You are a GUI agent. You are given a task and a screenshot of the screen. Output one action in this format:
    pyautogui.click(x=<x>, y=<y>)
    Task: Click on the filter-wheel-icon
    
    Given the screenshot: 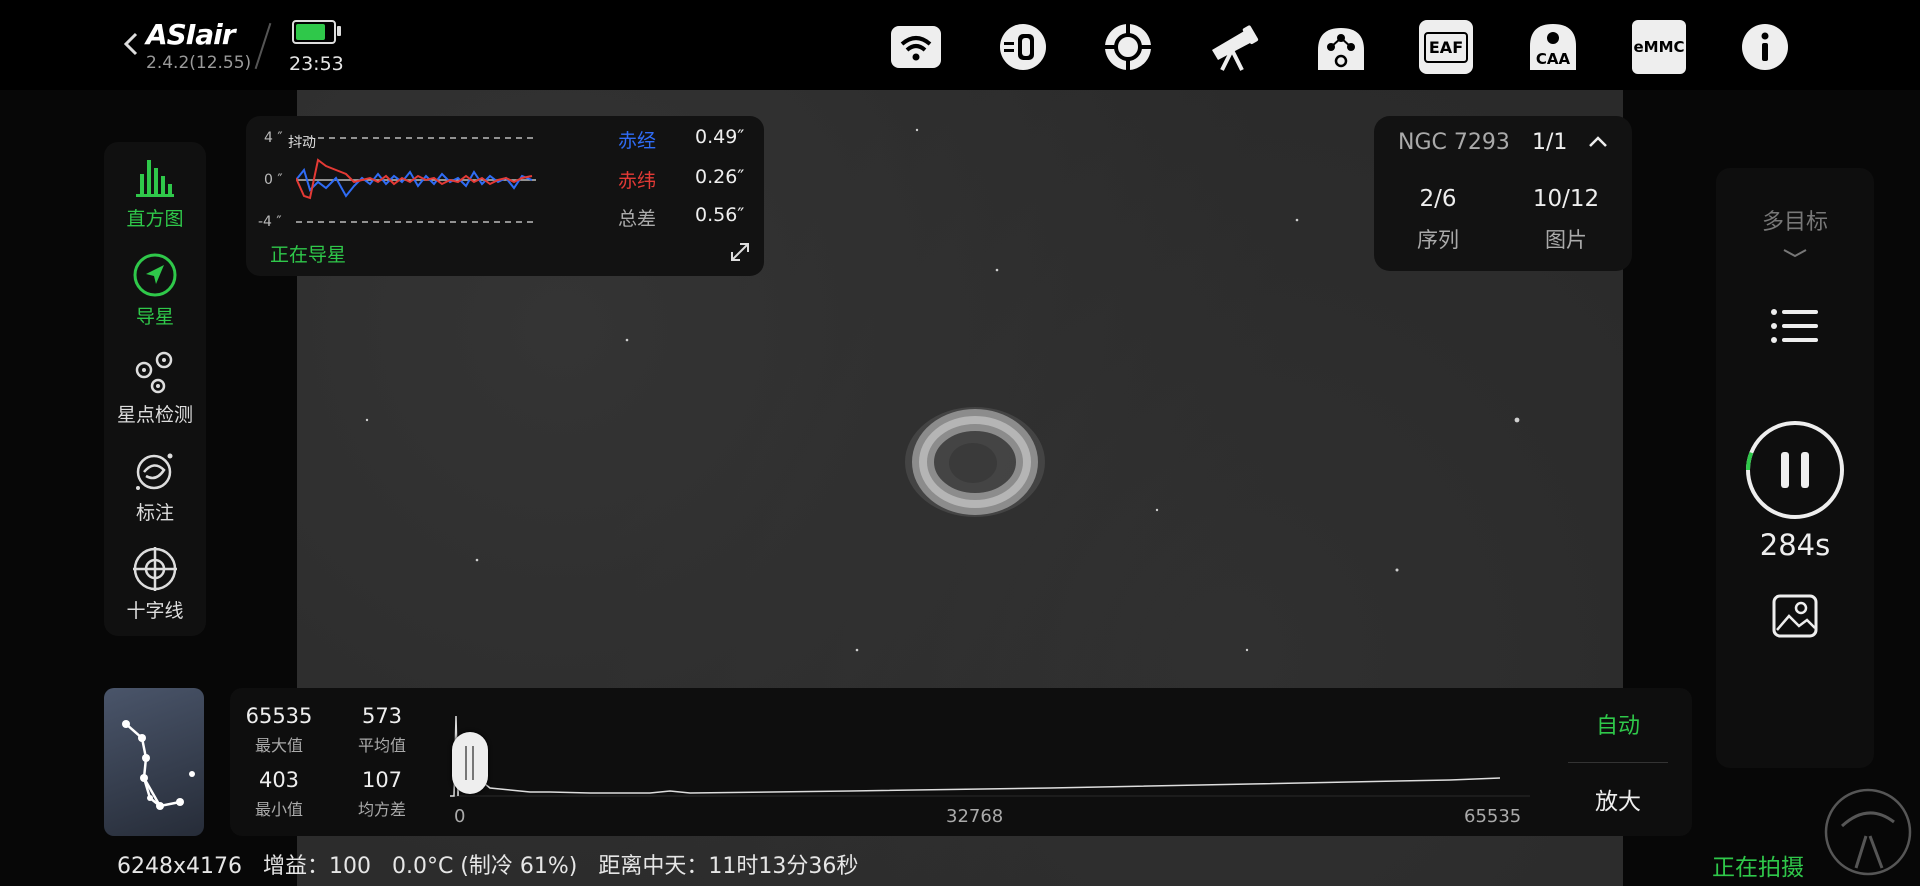 What is the action you would take?
    pyautogui.click(x=1023, y=47)
    